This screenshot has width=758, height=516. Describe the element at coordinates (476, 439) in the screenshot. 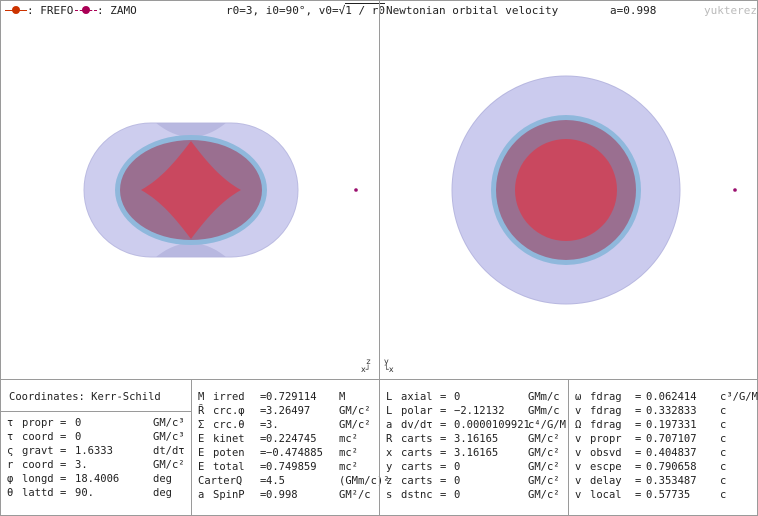

I see `row-value: 3.16165` at that location.